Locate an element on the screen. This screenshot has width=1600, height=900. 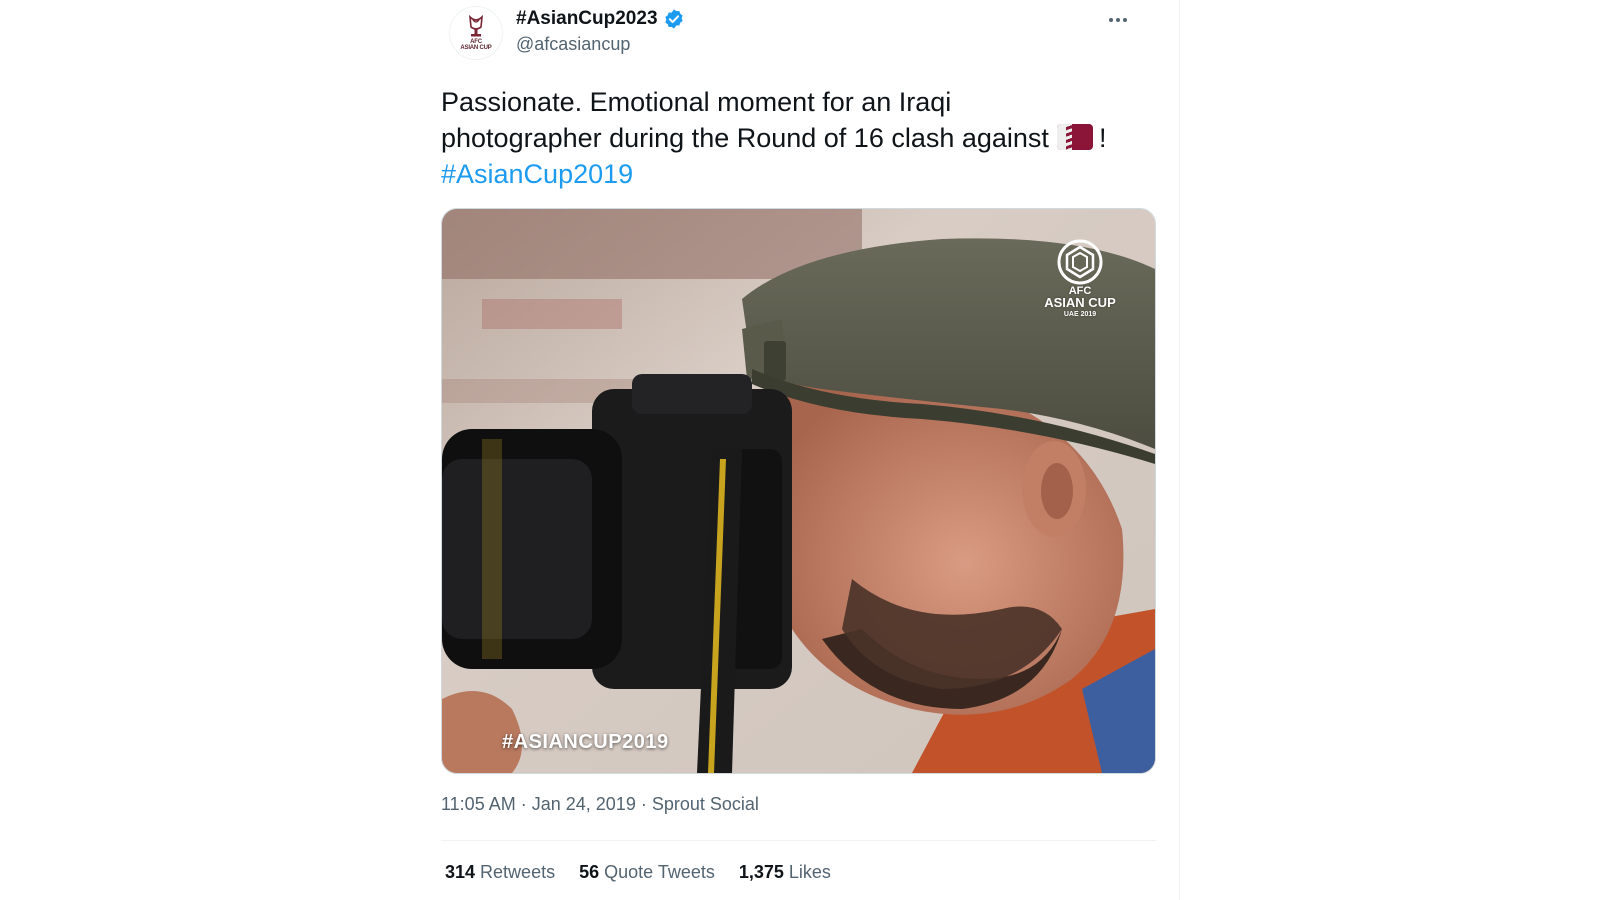
display-name: #AsianCup2023 is located at coordinates (600, 19).